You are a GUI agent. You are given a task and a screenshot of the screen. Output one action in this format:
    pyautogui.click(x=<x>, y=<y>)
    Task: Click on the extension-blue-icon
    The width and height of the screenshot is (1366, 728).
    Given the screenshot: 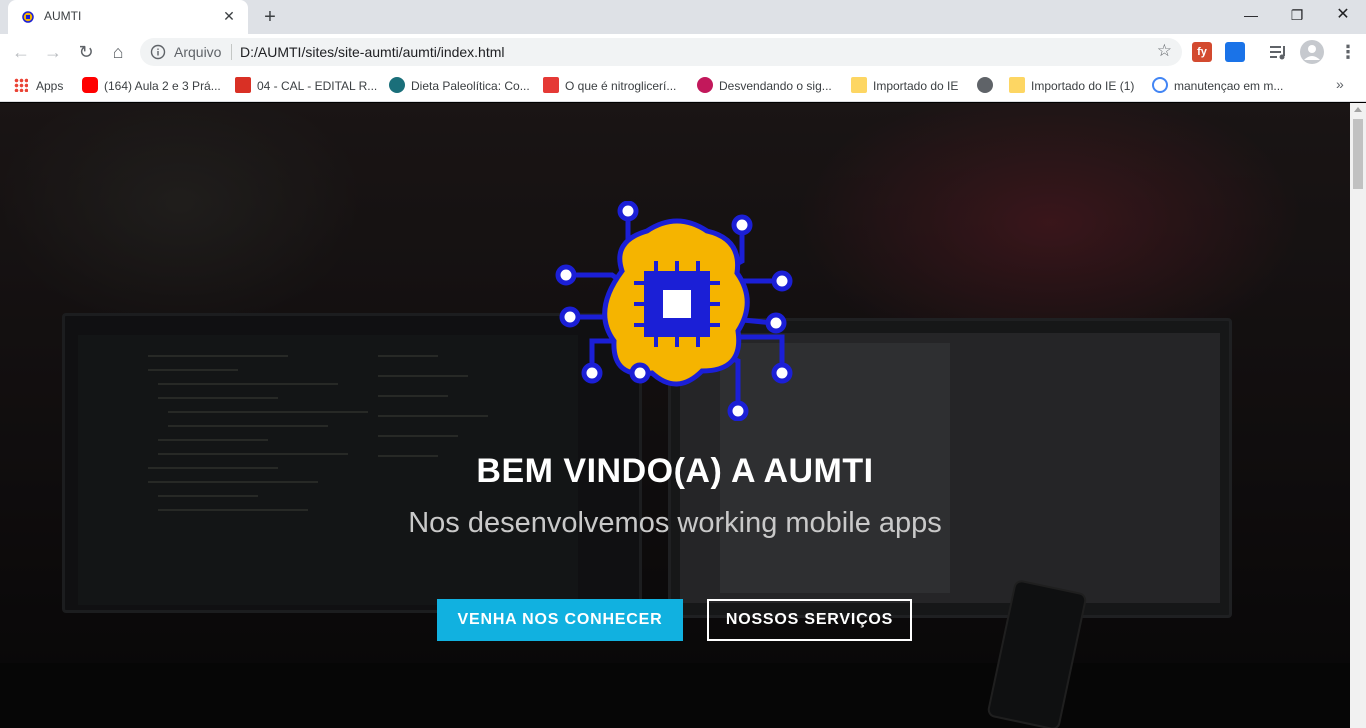 What is the action you would take?
    pyautogui.click(x=1235, y=52)
    